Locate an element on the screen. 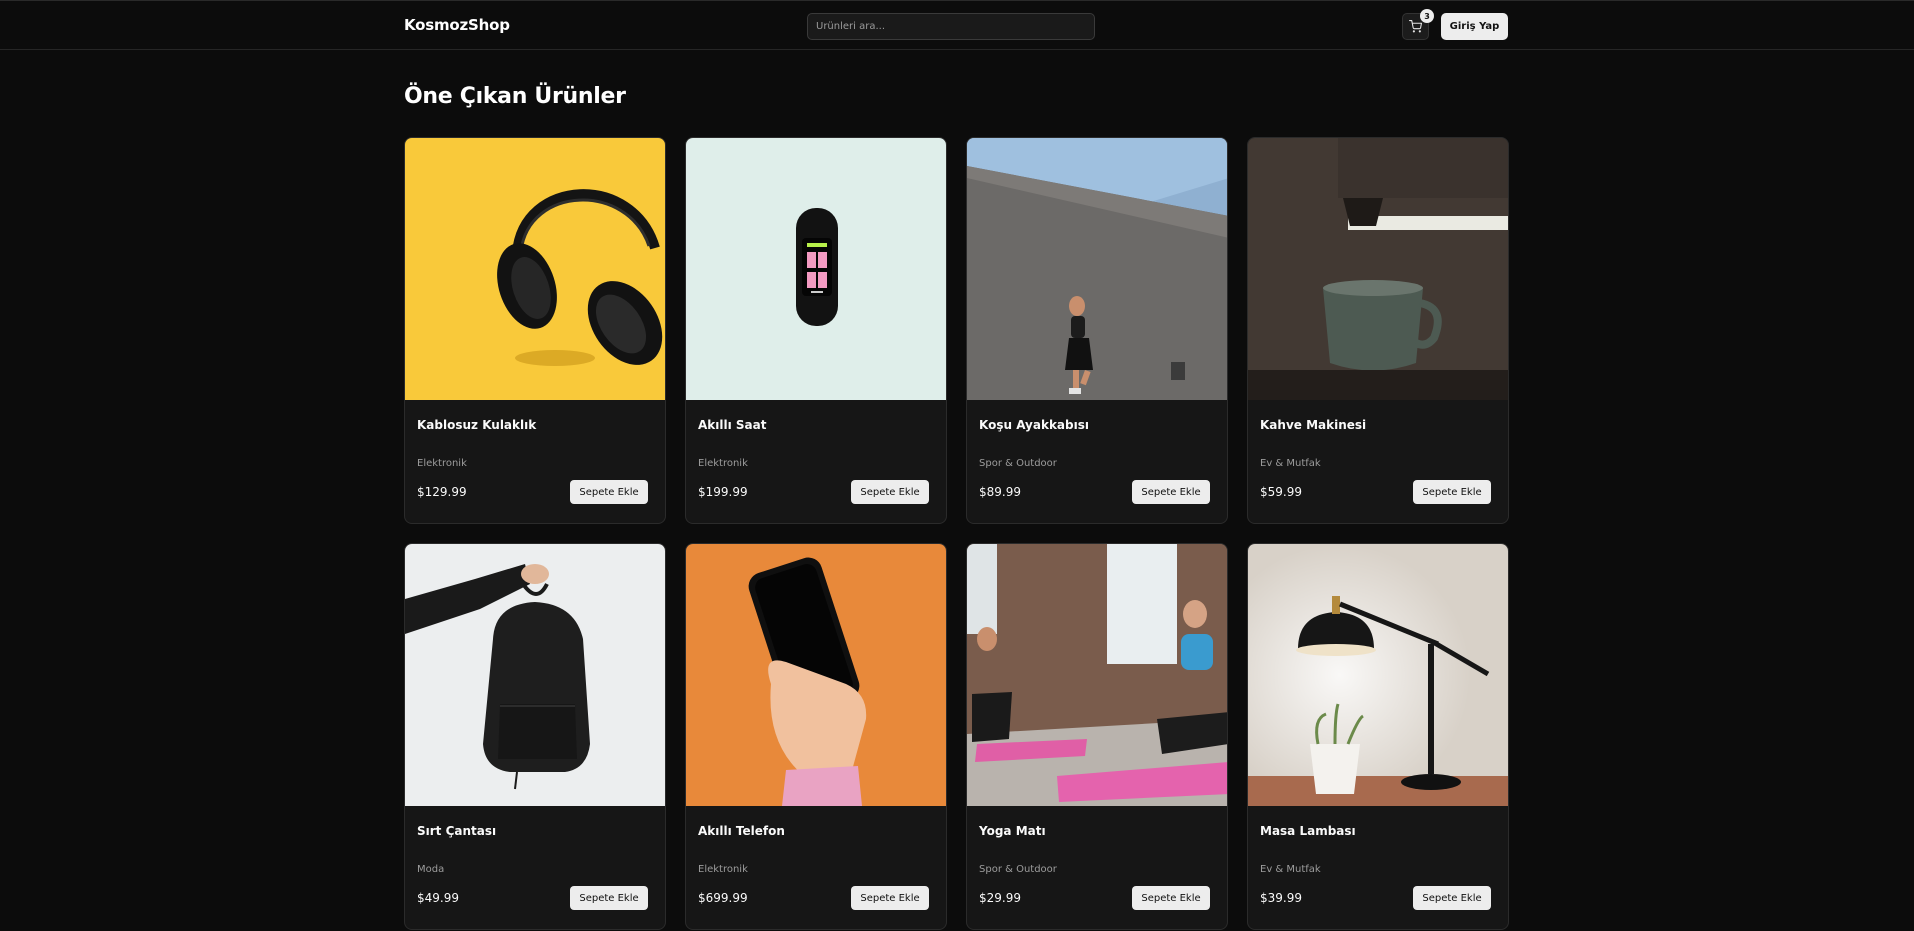  cart-icon is located at coordinates (1415, 26).